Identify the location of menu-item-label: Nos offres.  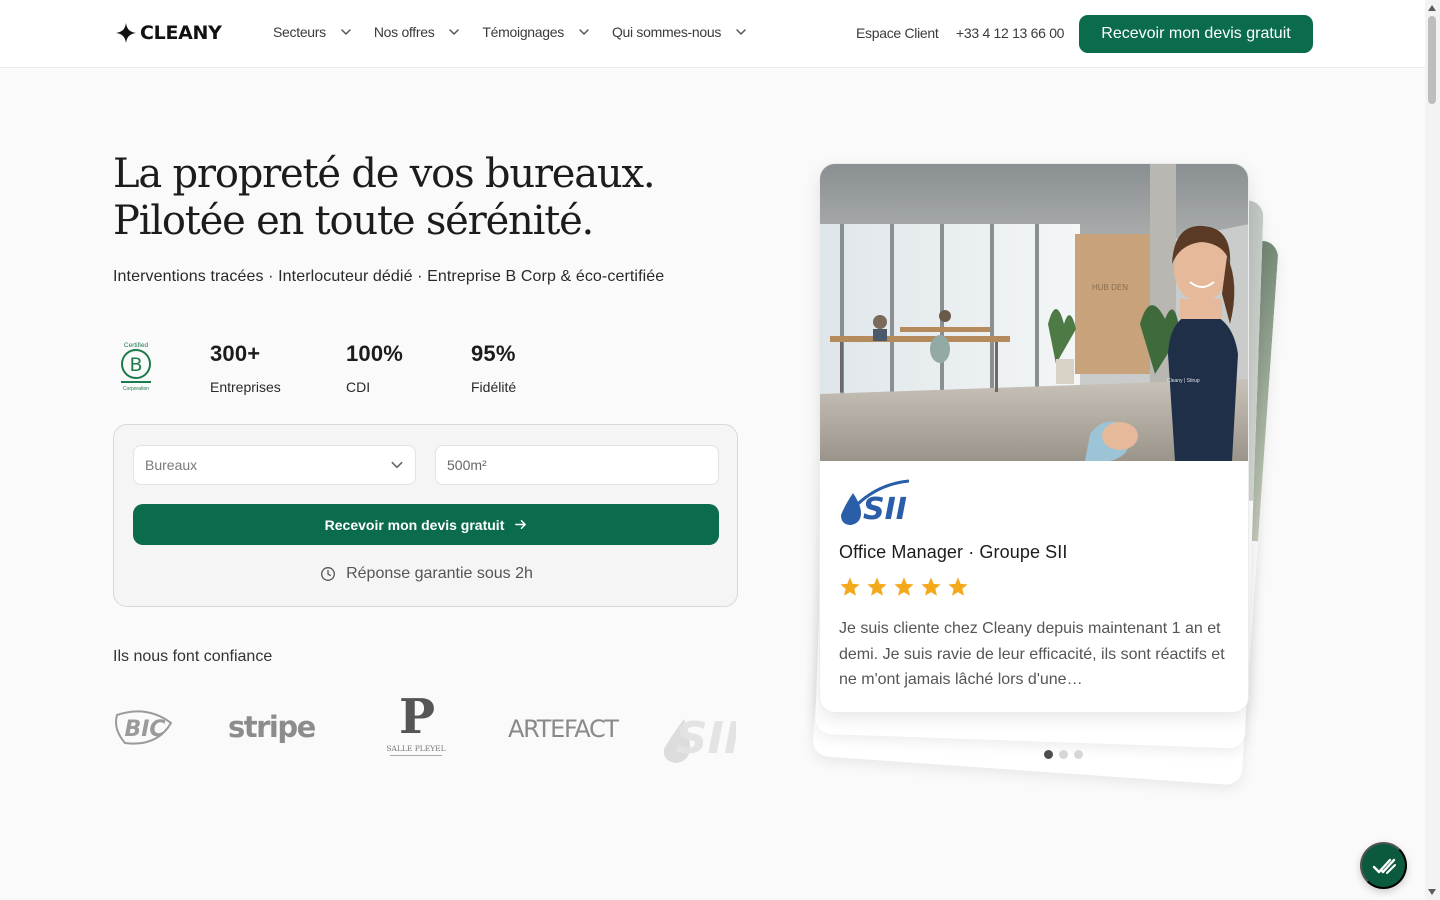
(404, 32).